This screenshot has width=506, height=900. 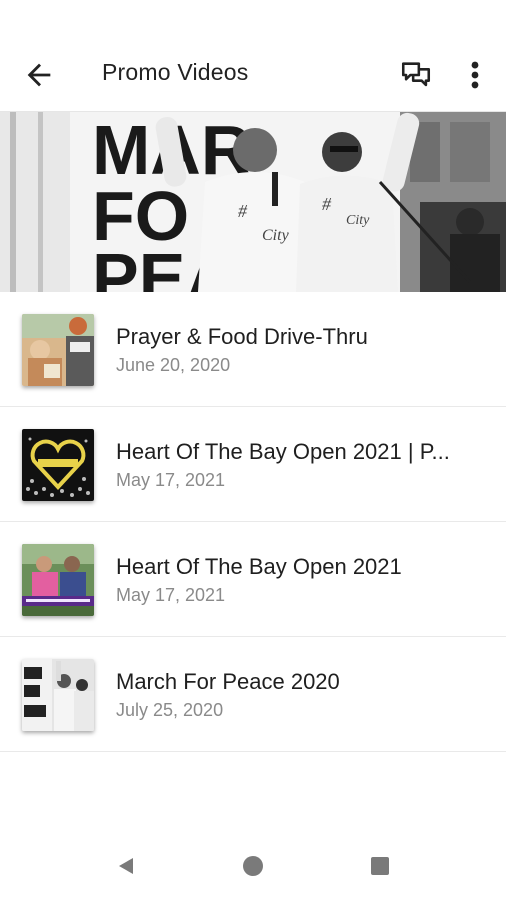 I want to click on list-item: Heart Of The Bay Open 2021 May 17, 2021, so click(x=253, y=579).